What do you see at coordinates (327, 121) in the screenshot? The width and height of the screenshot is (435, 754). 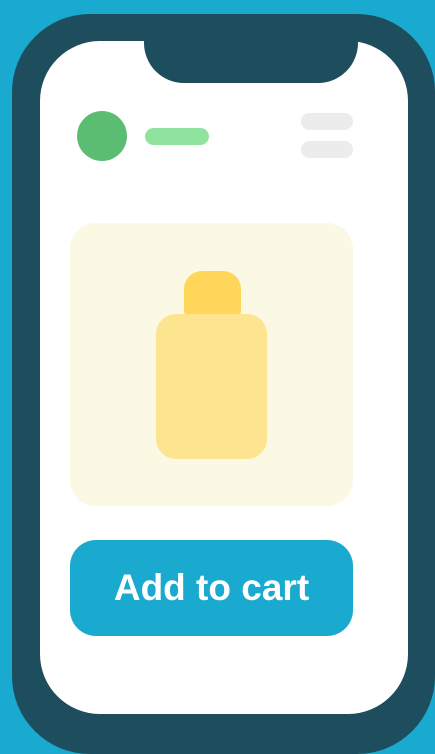 I see `menu-bar-top` at bounding box center [327, 121].